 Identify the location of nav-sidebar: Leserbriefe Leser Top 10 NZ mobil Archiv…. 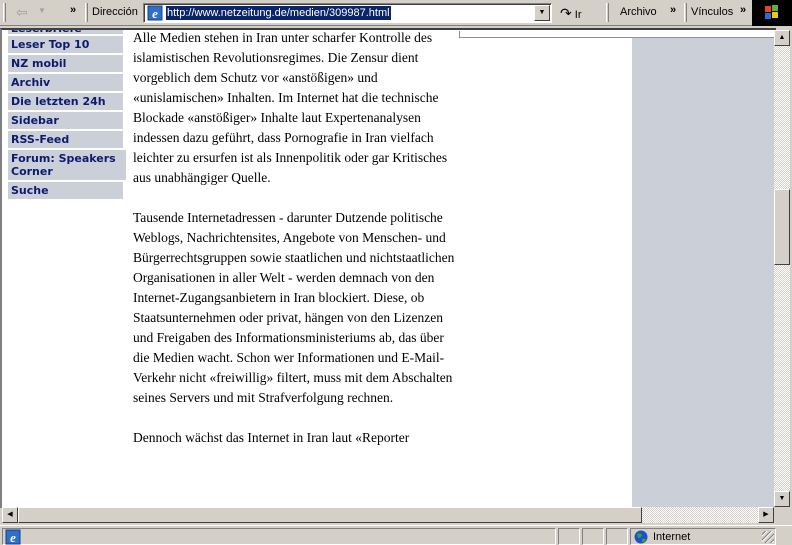
(67, 115).